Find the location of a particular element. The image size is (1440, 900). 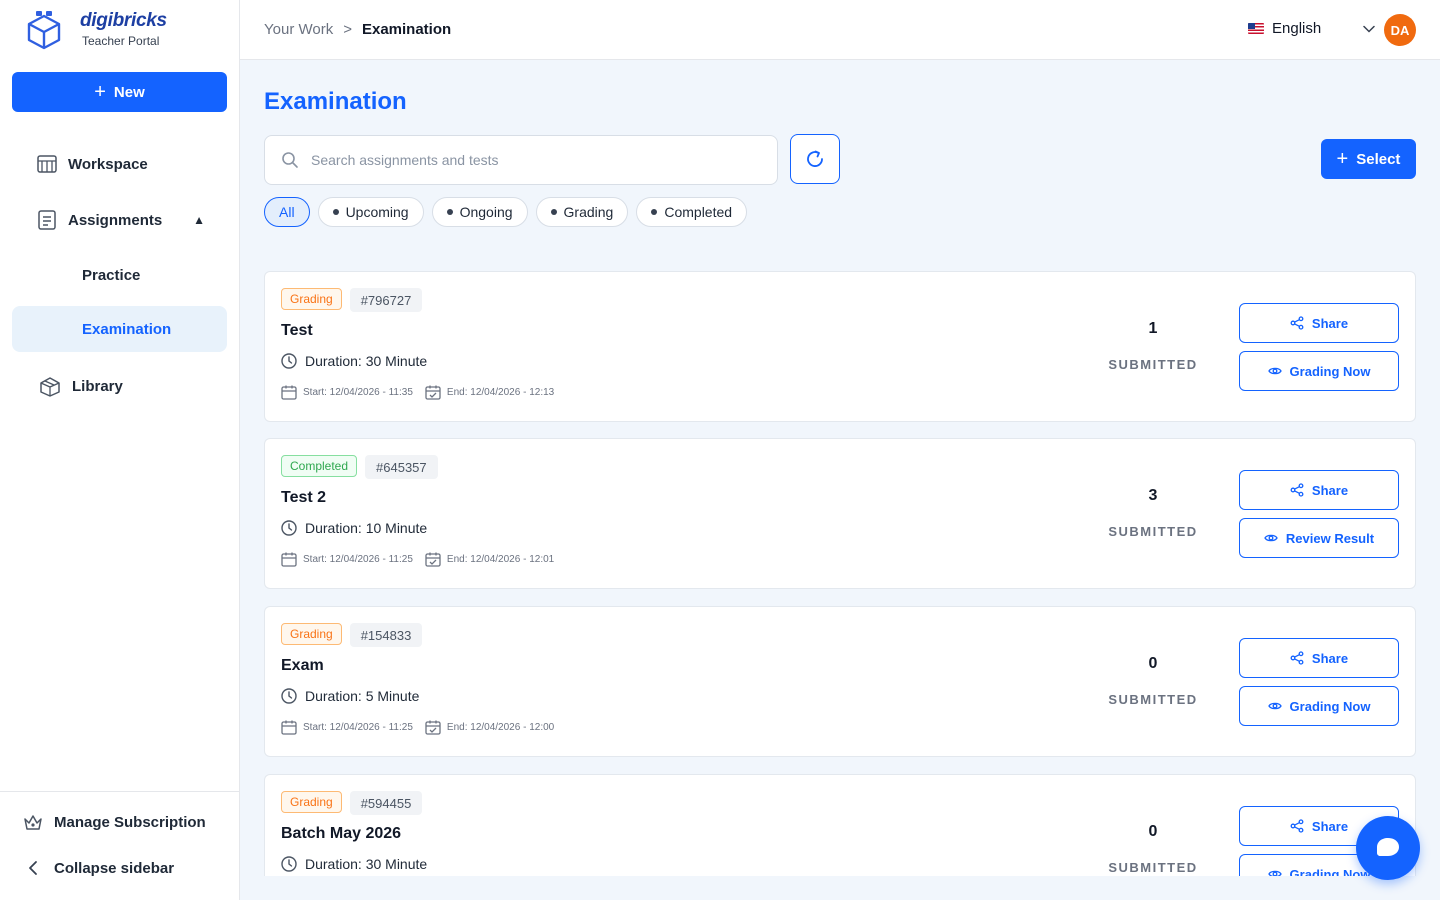

breadcrumb-your-work: Your Work is located at coordinates (298, 29).